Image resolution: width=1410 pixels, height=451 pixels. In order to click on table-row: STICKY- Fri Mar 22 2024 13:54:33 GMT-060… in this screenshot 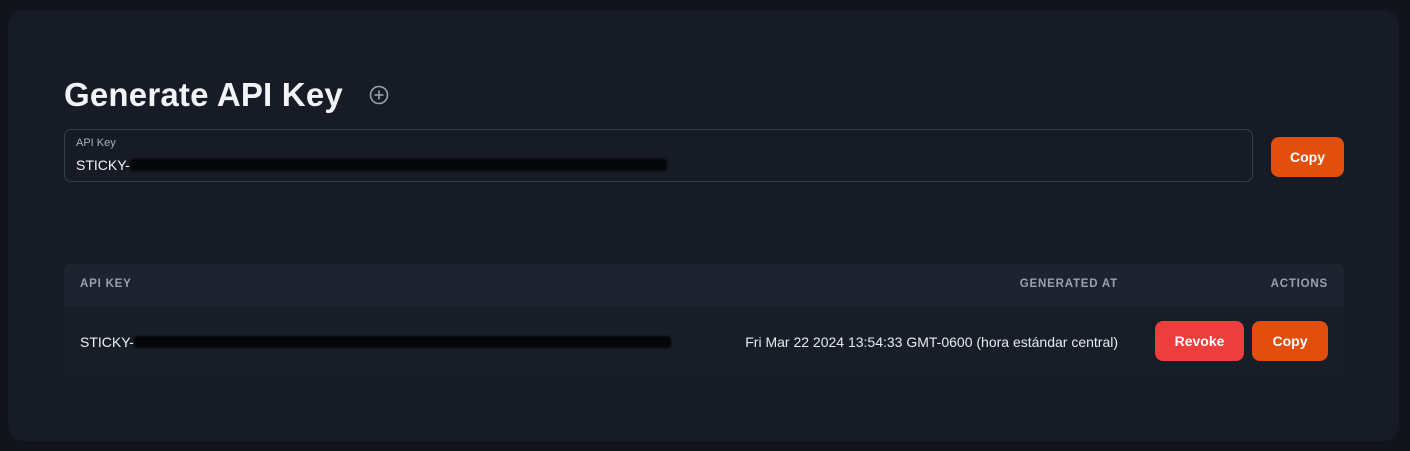, I will do `click(704, 342)`.